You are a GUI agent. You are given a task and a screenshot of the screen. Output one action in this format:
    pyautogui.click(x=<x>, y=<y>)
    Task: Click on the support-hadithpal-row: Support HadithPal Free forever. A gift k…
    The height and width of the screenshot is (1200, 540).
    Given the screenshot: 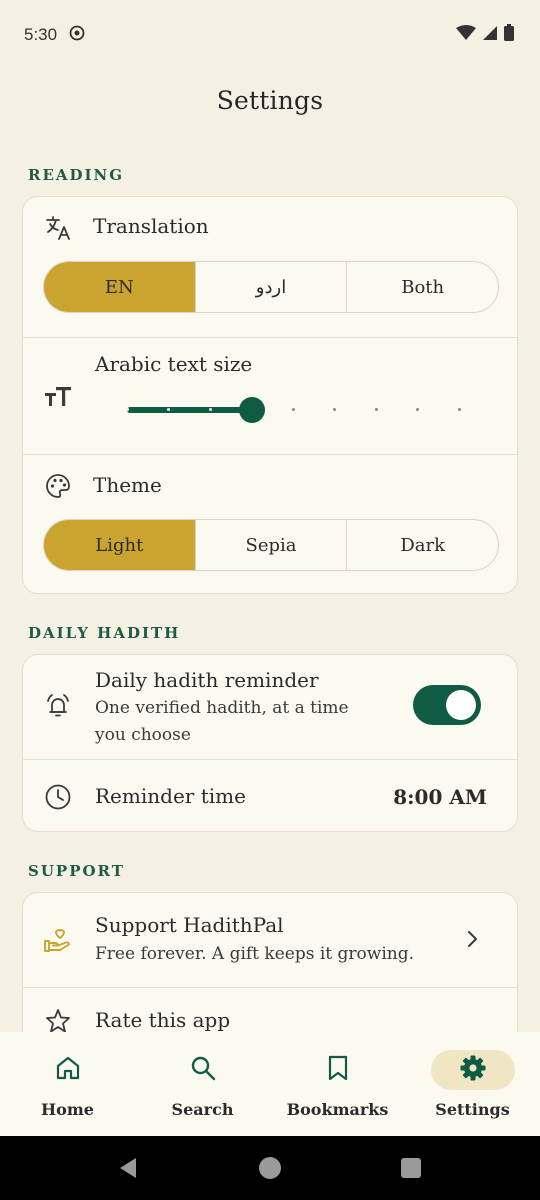 What is the action you would take?
    pyautogui.click(x=270, y=940)
    